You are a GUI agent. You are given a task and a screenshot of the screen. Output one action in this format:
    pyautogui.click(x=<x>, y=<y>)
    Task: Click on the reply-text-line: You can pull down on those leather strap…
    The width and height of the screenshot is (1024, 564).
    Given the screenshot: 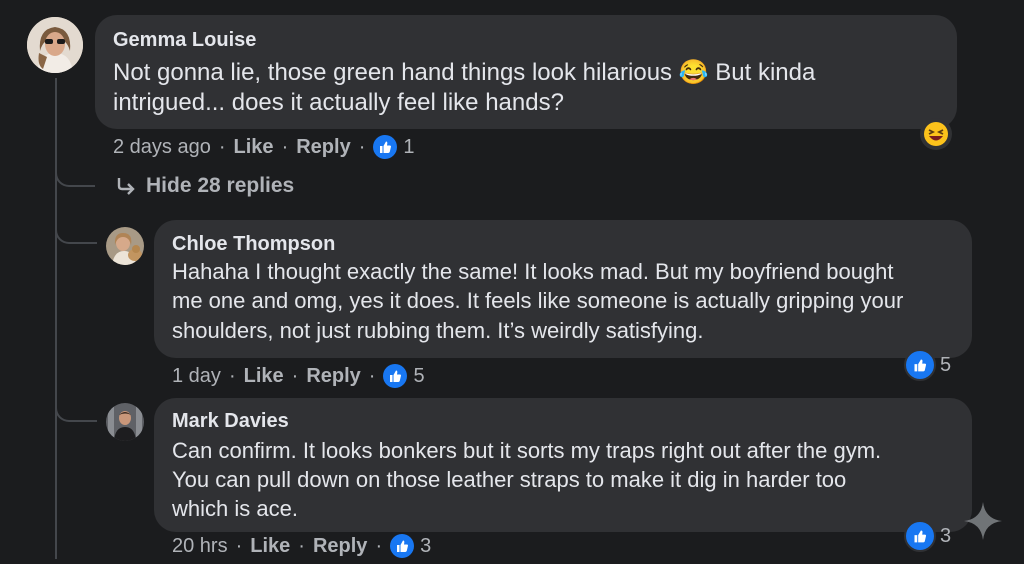 What is the action you would take?
    pyautogui.click(x=509, y=479)
    